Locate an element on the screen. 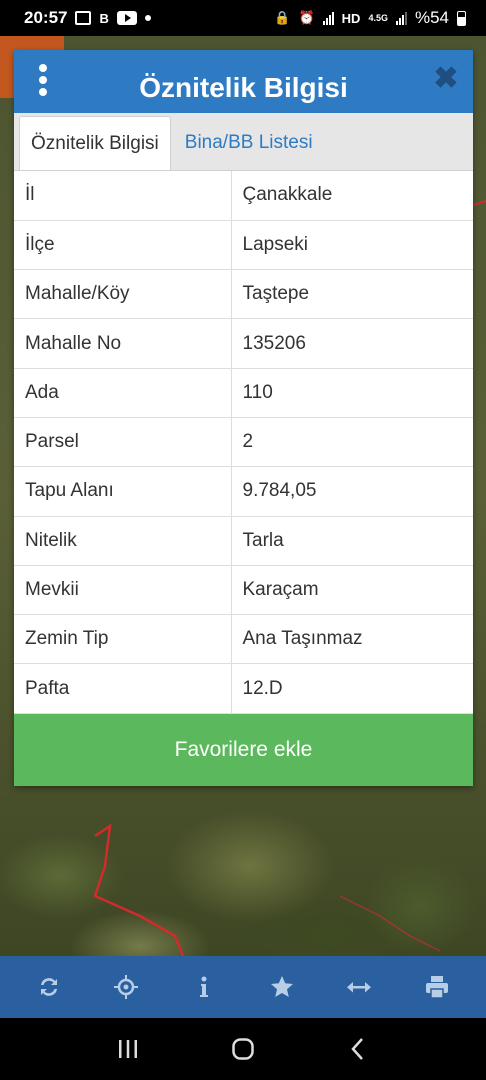 This screenshot has height=1080, width=486. close-icon: ✖ is located at coordinates (446, 79).